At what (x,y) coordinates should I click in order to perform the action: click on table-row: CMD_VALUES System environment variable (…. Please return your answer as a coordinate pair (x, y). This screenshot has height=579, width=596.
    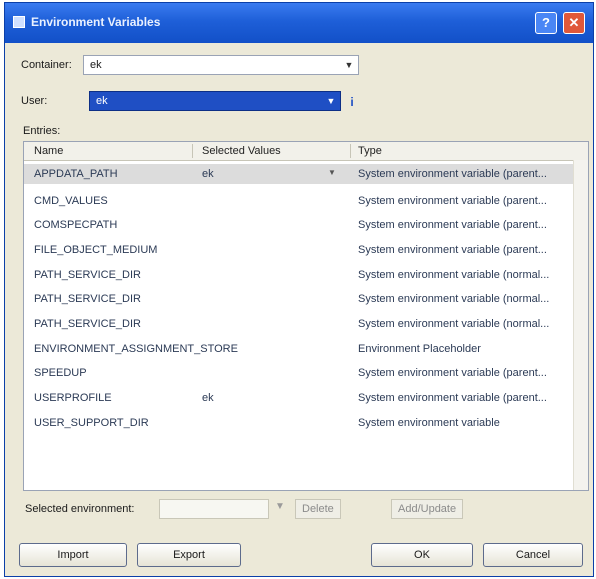
    Looking at the image, I should click on (304, 201).